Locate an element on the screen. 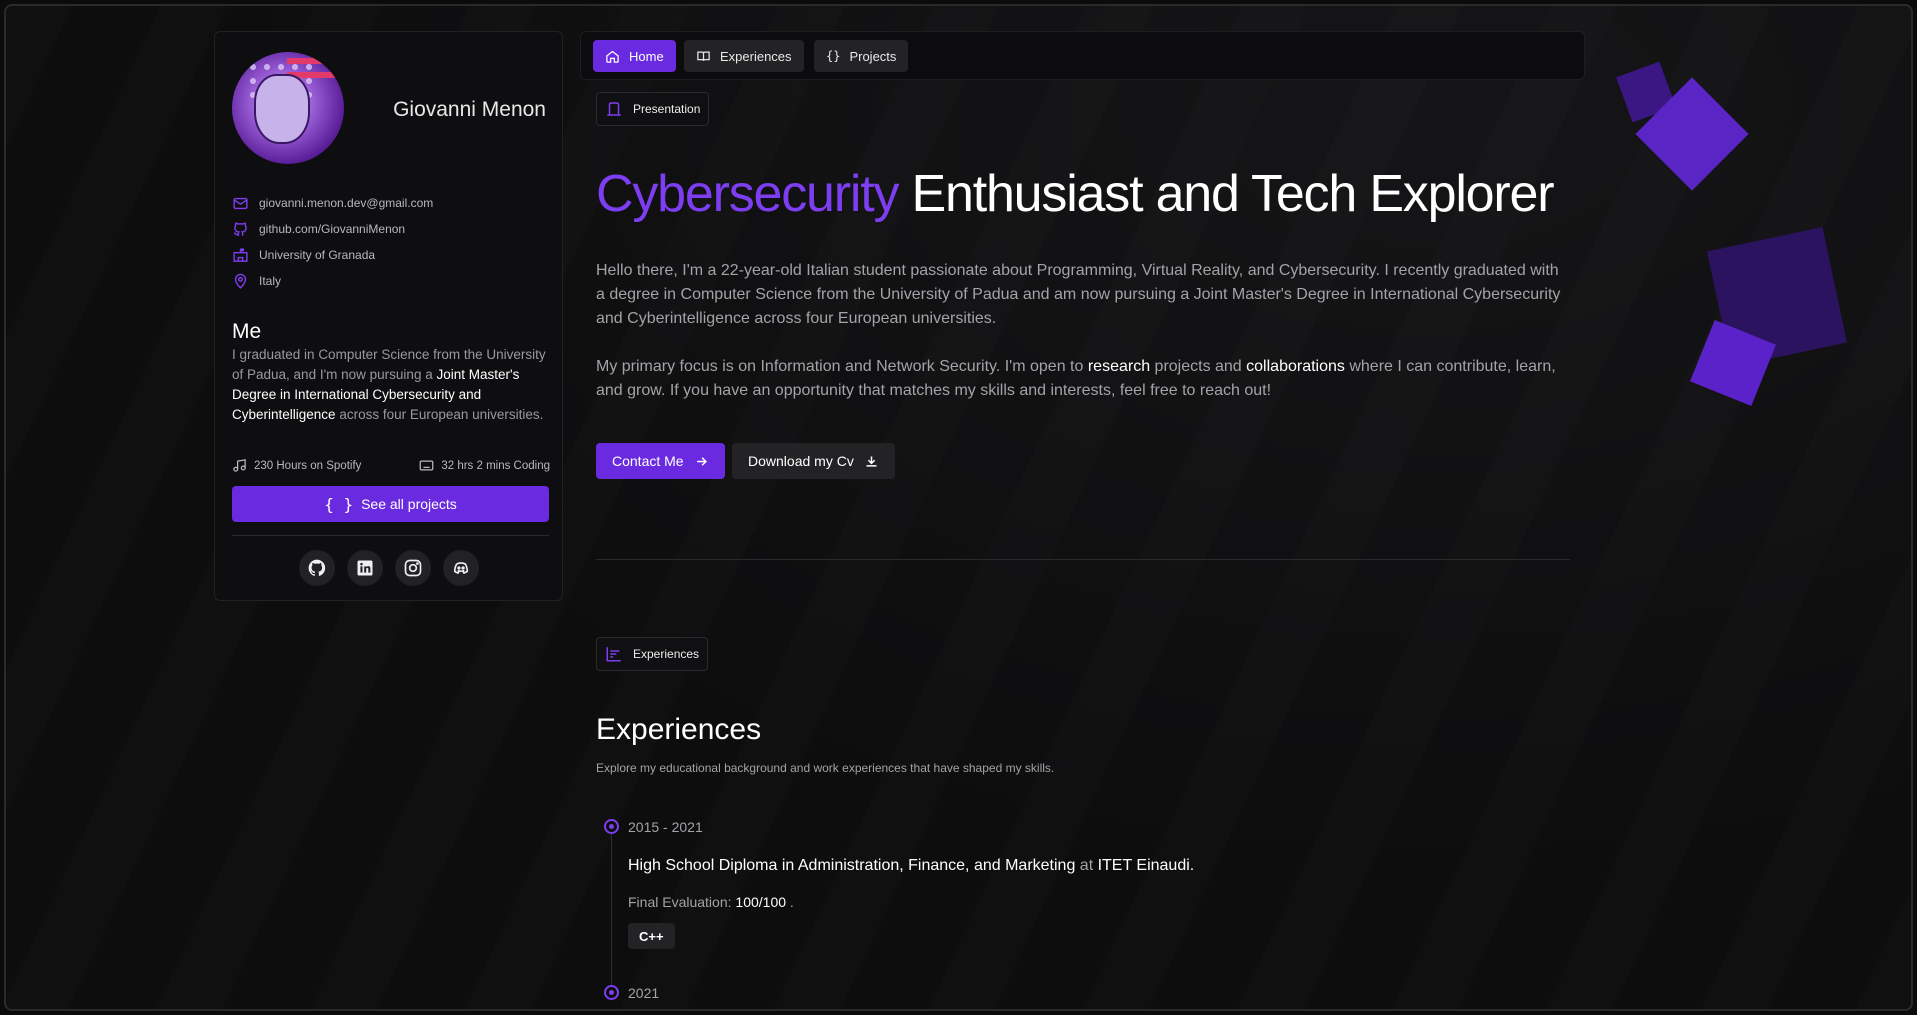  avatar is located at coordinates (288, 108).